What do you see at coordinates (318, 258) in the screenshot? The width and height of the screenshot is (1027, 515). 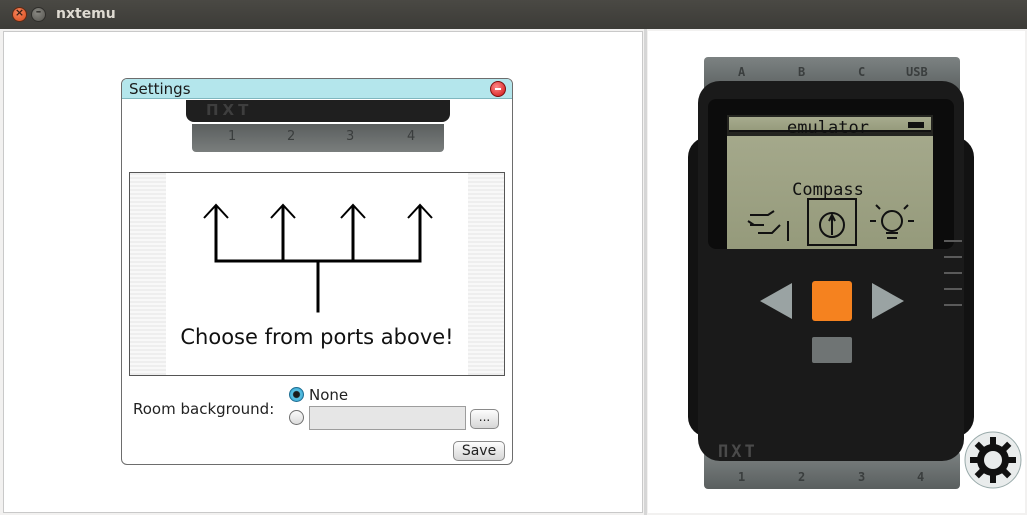 I see `port-arrows-diagram` at bounding box center [318, 258].